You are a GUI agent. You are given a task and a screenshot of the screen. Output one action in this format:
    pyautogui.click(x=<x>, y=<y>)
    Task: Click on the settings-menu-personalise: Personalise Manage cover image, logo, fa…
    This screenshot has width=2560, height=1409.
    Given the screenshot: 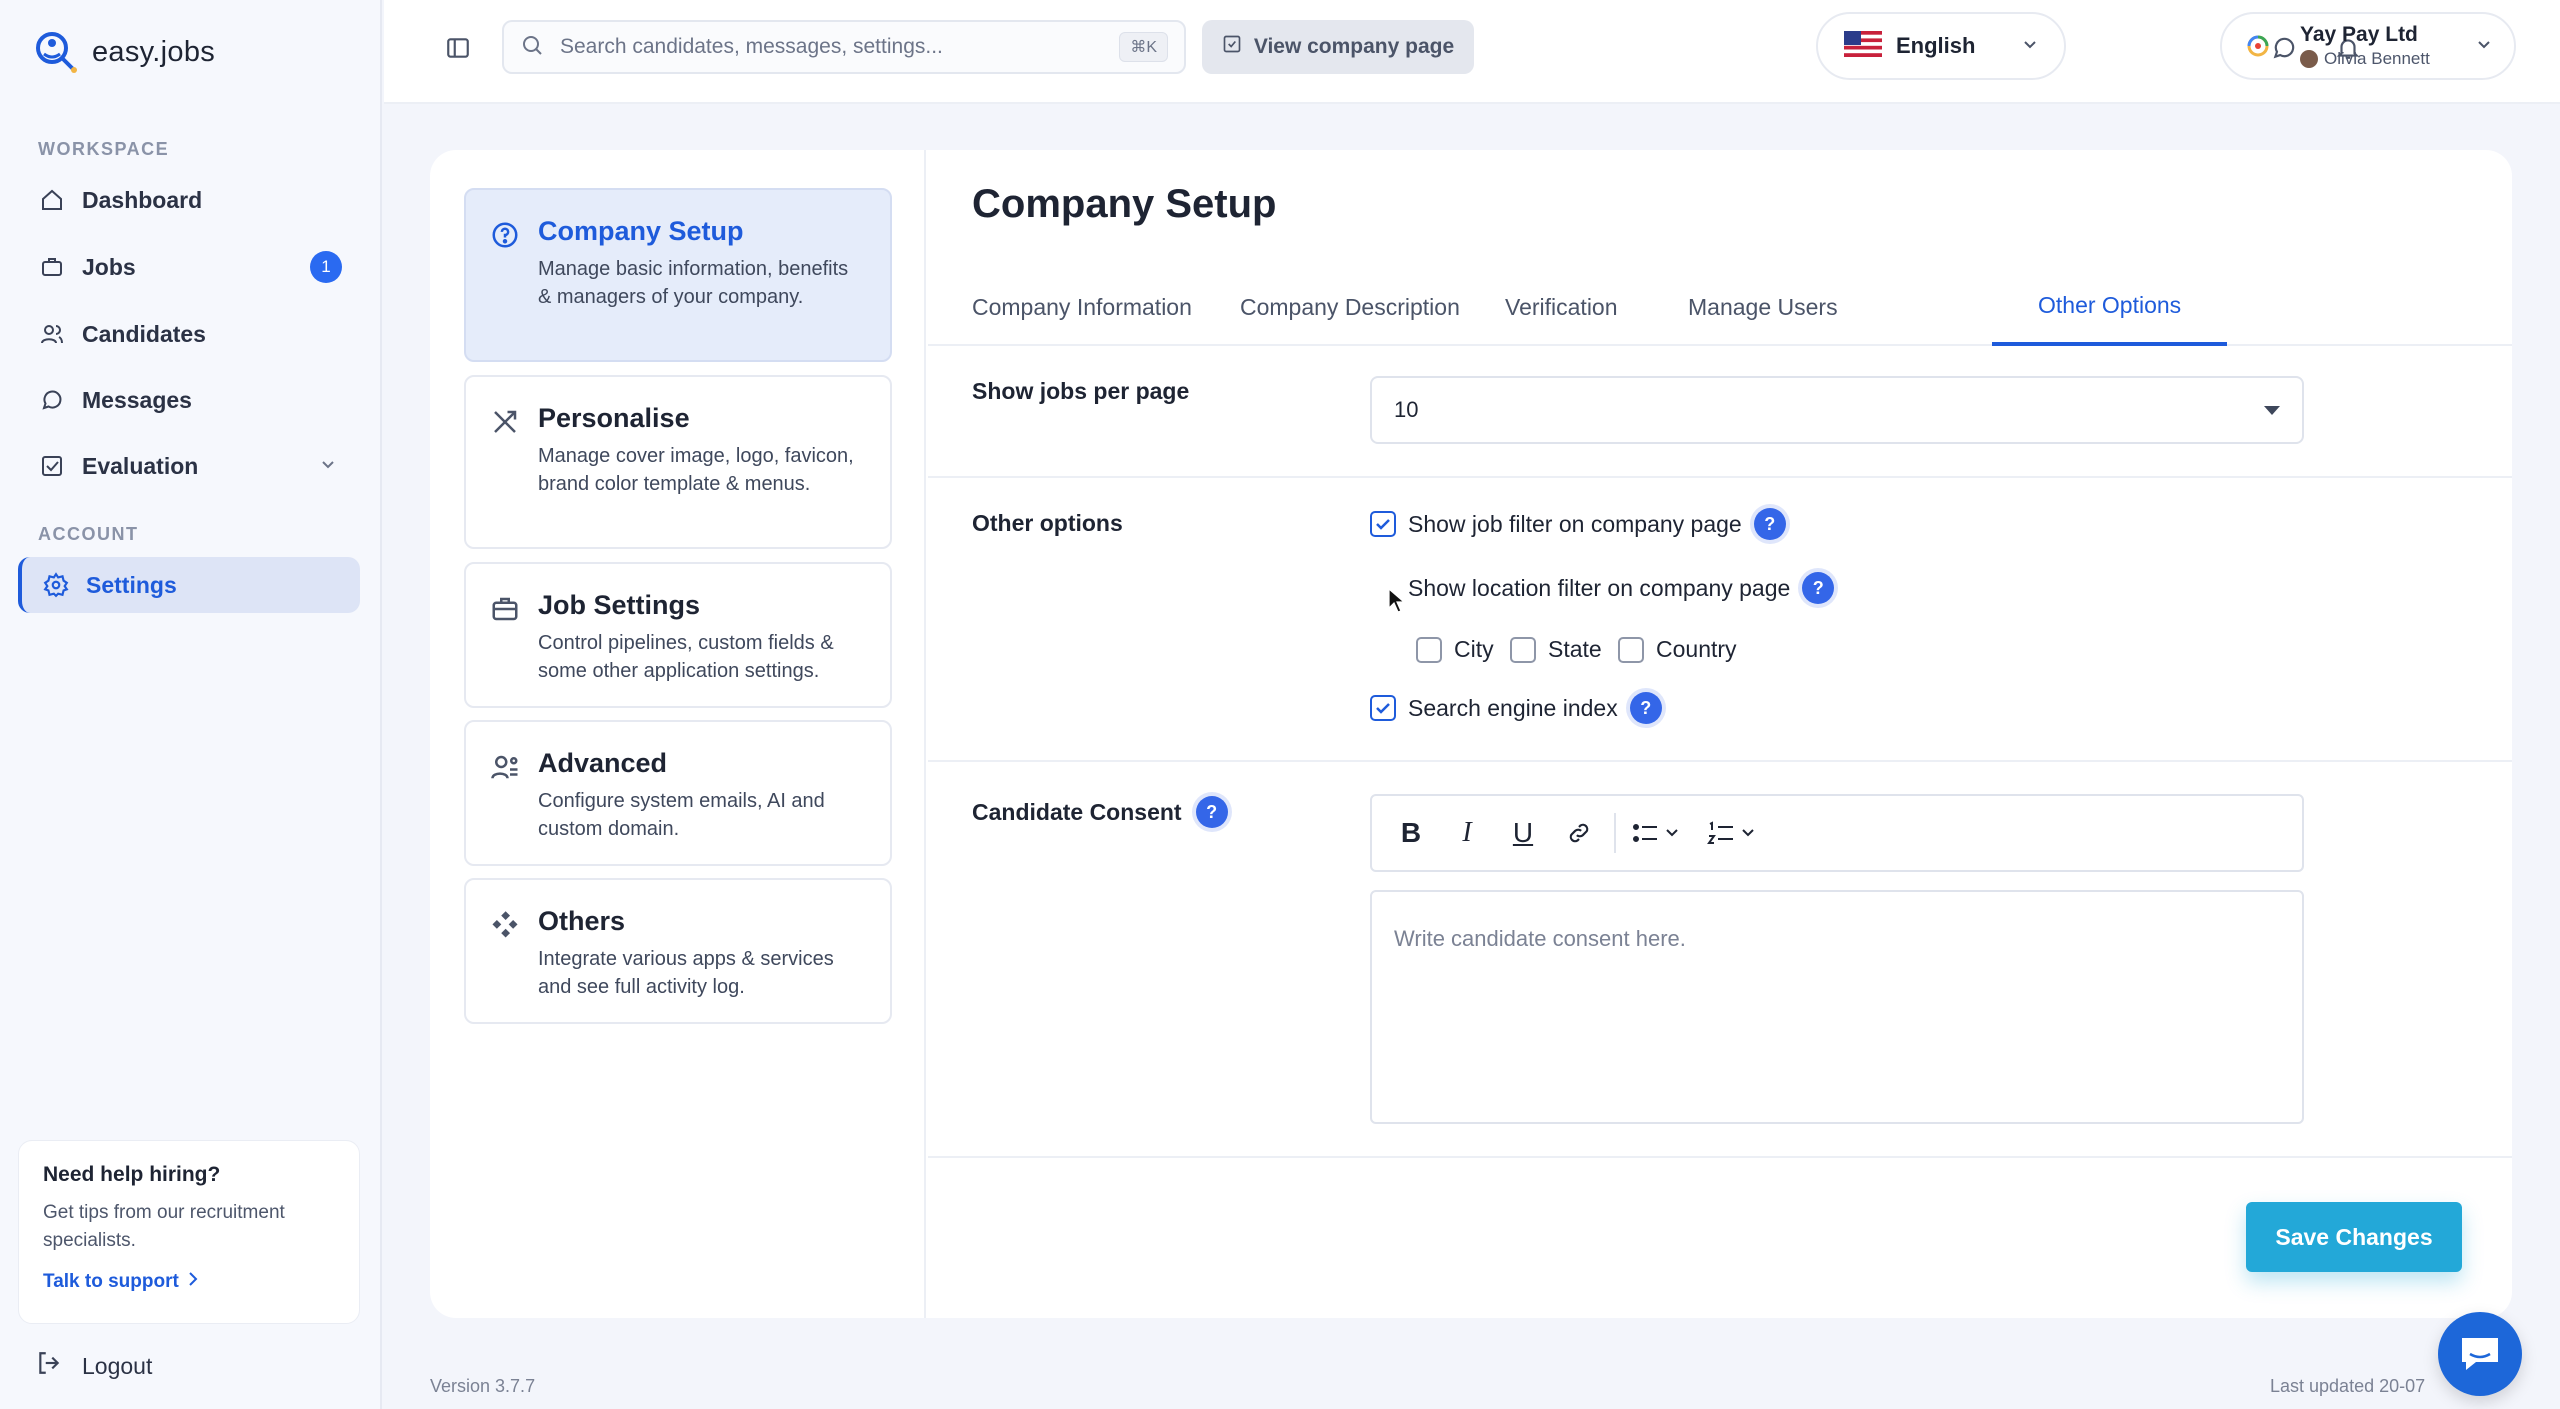 What is the action you would take?
    pyautogui.click(x=678, y=462)
    